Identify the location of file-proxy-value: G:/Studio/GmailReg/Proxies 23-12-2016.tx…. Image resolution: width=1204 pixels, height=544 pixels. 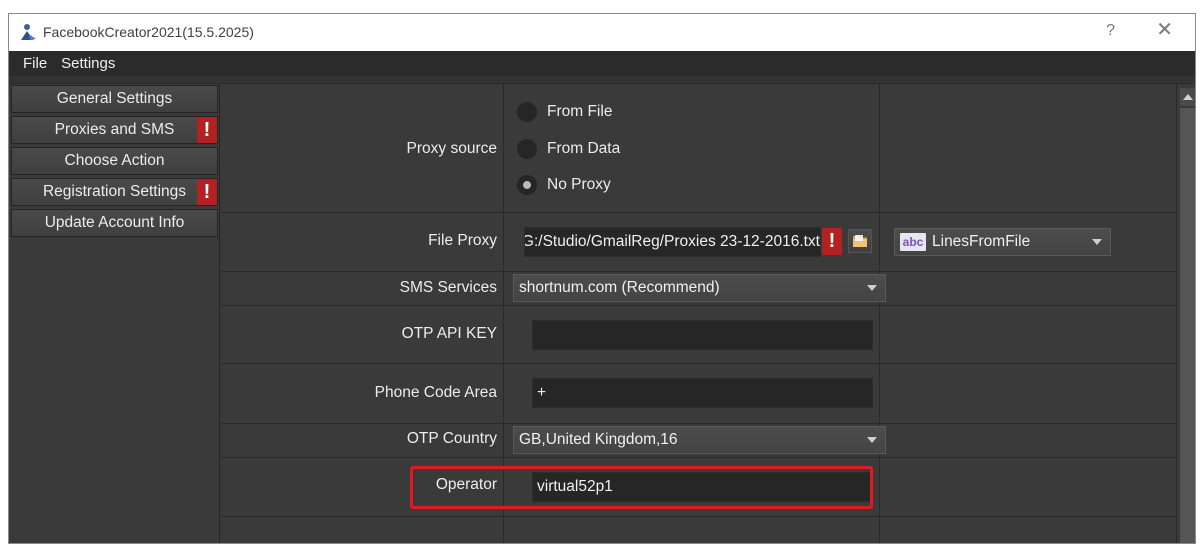
(672, 241).